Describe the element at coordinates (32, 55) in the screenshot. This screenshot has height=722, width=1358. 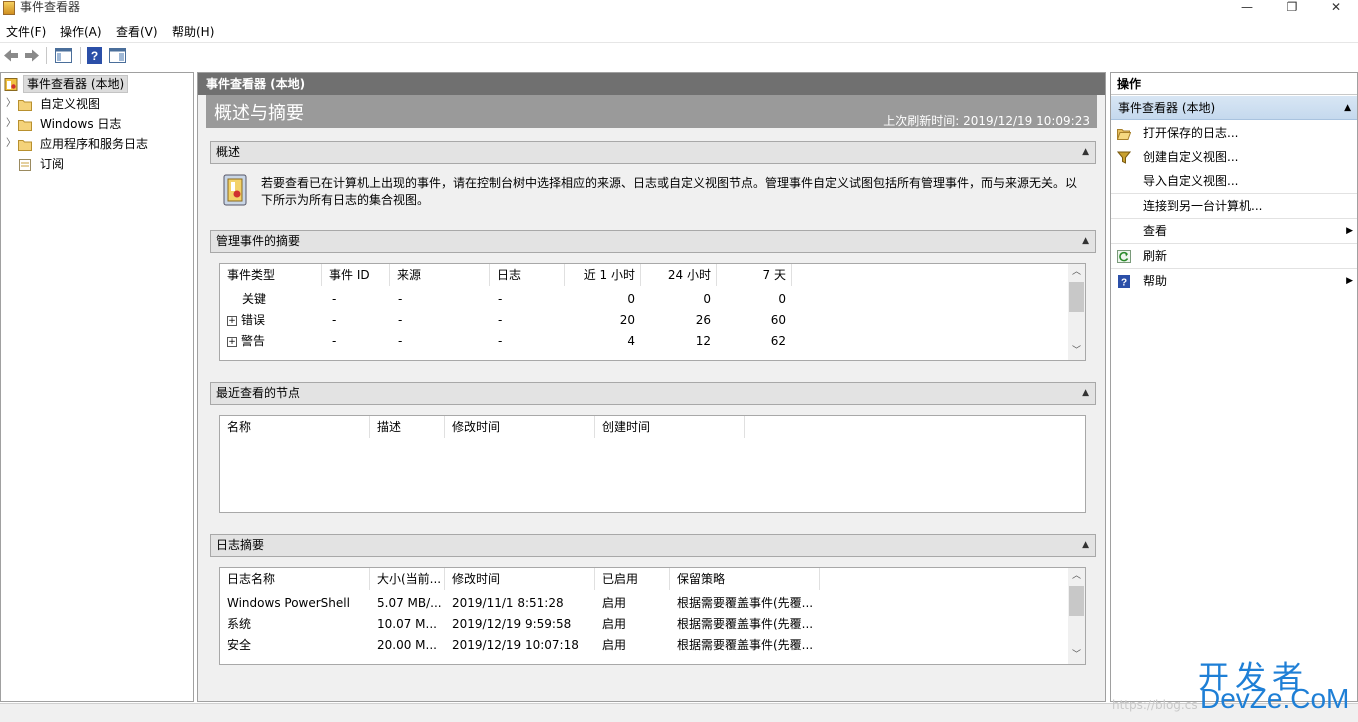
I see `forward-arrow-icon` at that location.